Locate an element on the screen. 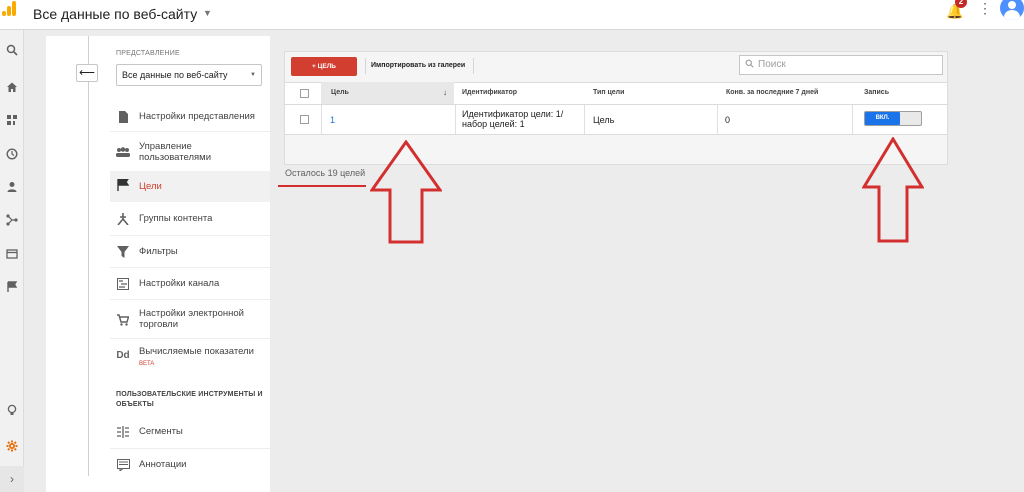  conversions-cell: 0 is located at coordinates (728, 120).